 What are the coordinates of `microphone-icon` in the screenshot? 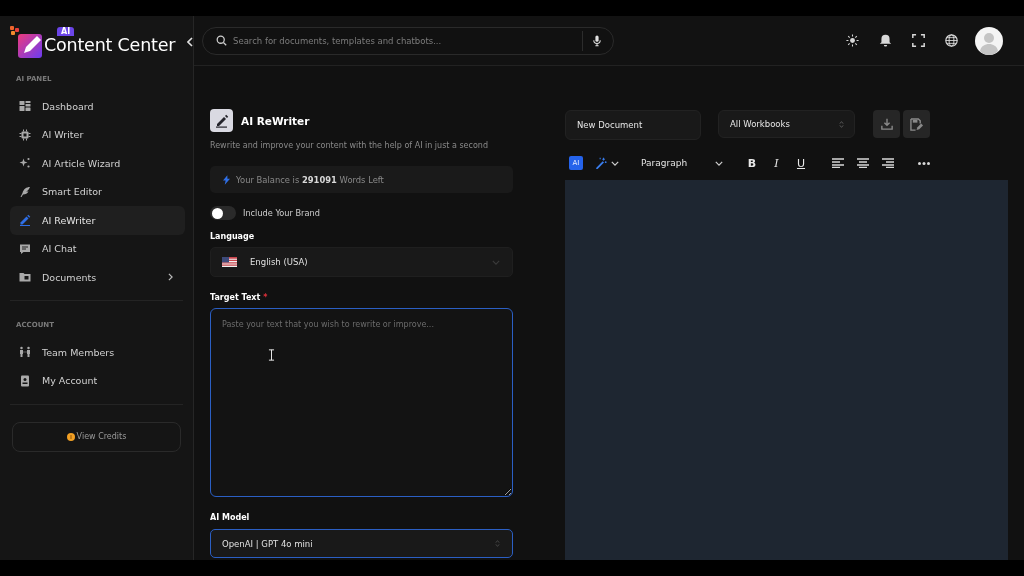 It's located at (597, 40).